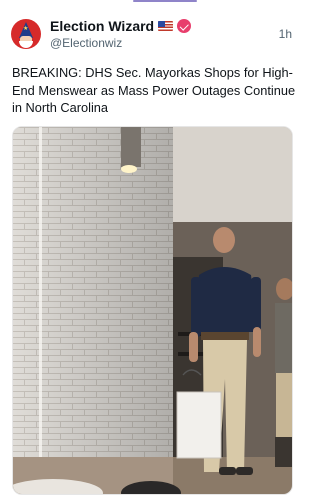  Describe the element at coordinates (165, 1) in the screenshot. I see `tab-indicator` at that location.